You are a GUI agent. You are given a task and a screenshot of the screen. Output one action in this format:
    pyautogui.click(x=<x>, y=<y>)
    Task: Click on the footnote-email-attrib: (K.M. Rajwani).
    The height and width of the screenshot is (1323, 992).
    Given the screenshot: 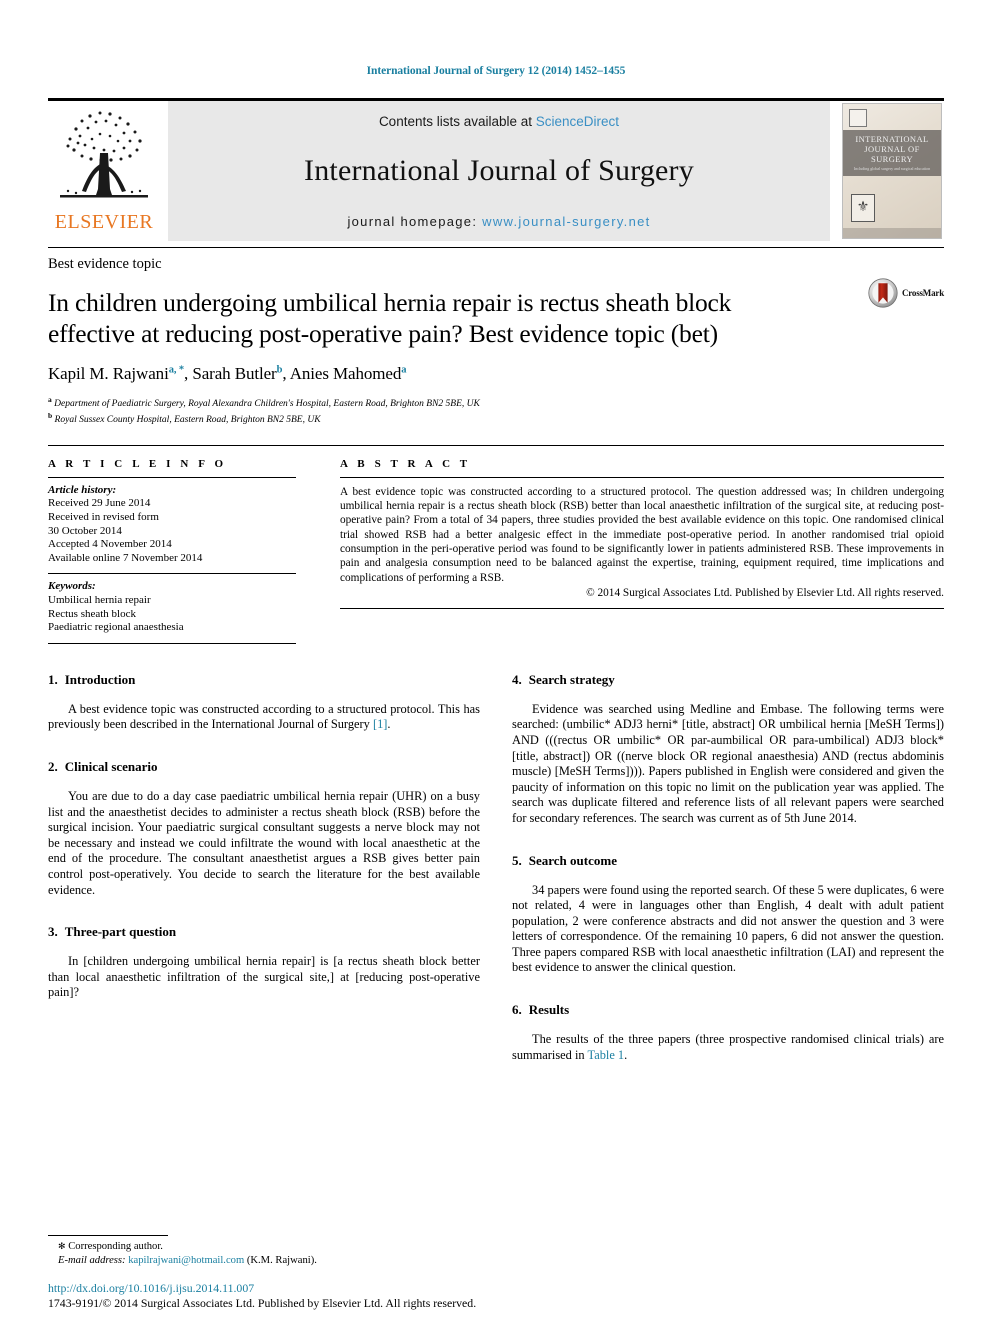 What is the action you would take?
    pyautogui.click(x=281, y=1260)
    